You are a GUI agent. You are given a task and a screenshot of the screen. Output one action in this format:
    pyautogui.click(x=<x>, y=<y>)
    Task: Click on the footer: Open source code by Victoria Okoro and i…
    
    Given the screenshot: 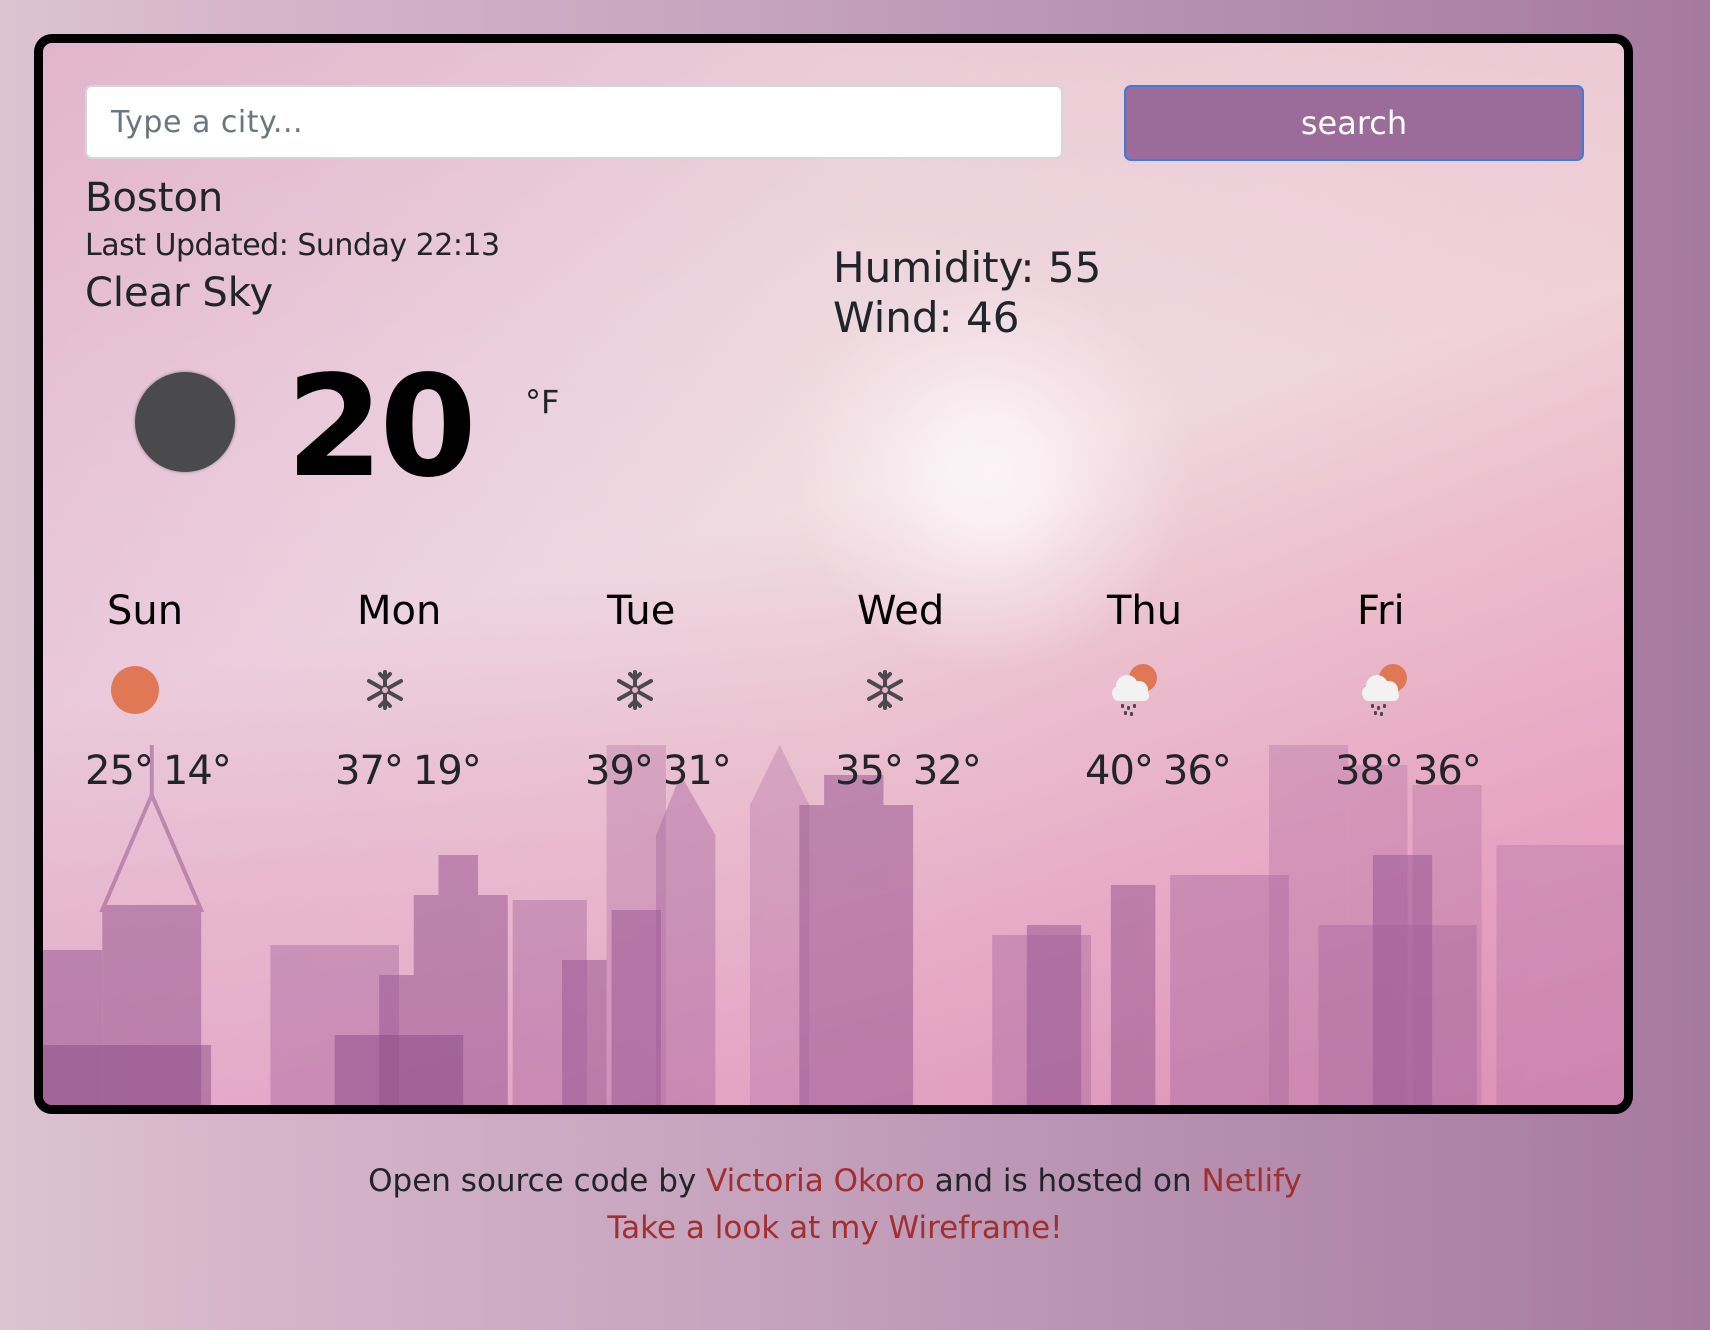 What is the action you would take?
    pyautogui.click(x=835, y=1205)
    